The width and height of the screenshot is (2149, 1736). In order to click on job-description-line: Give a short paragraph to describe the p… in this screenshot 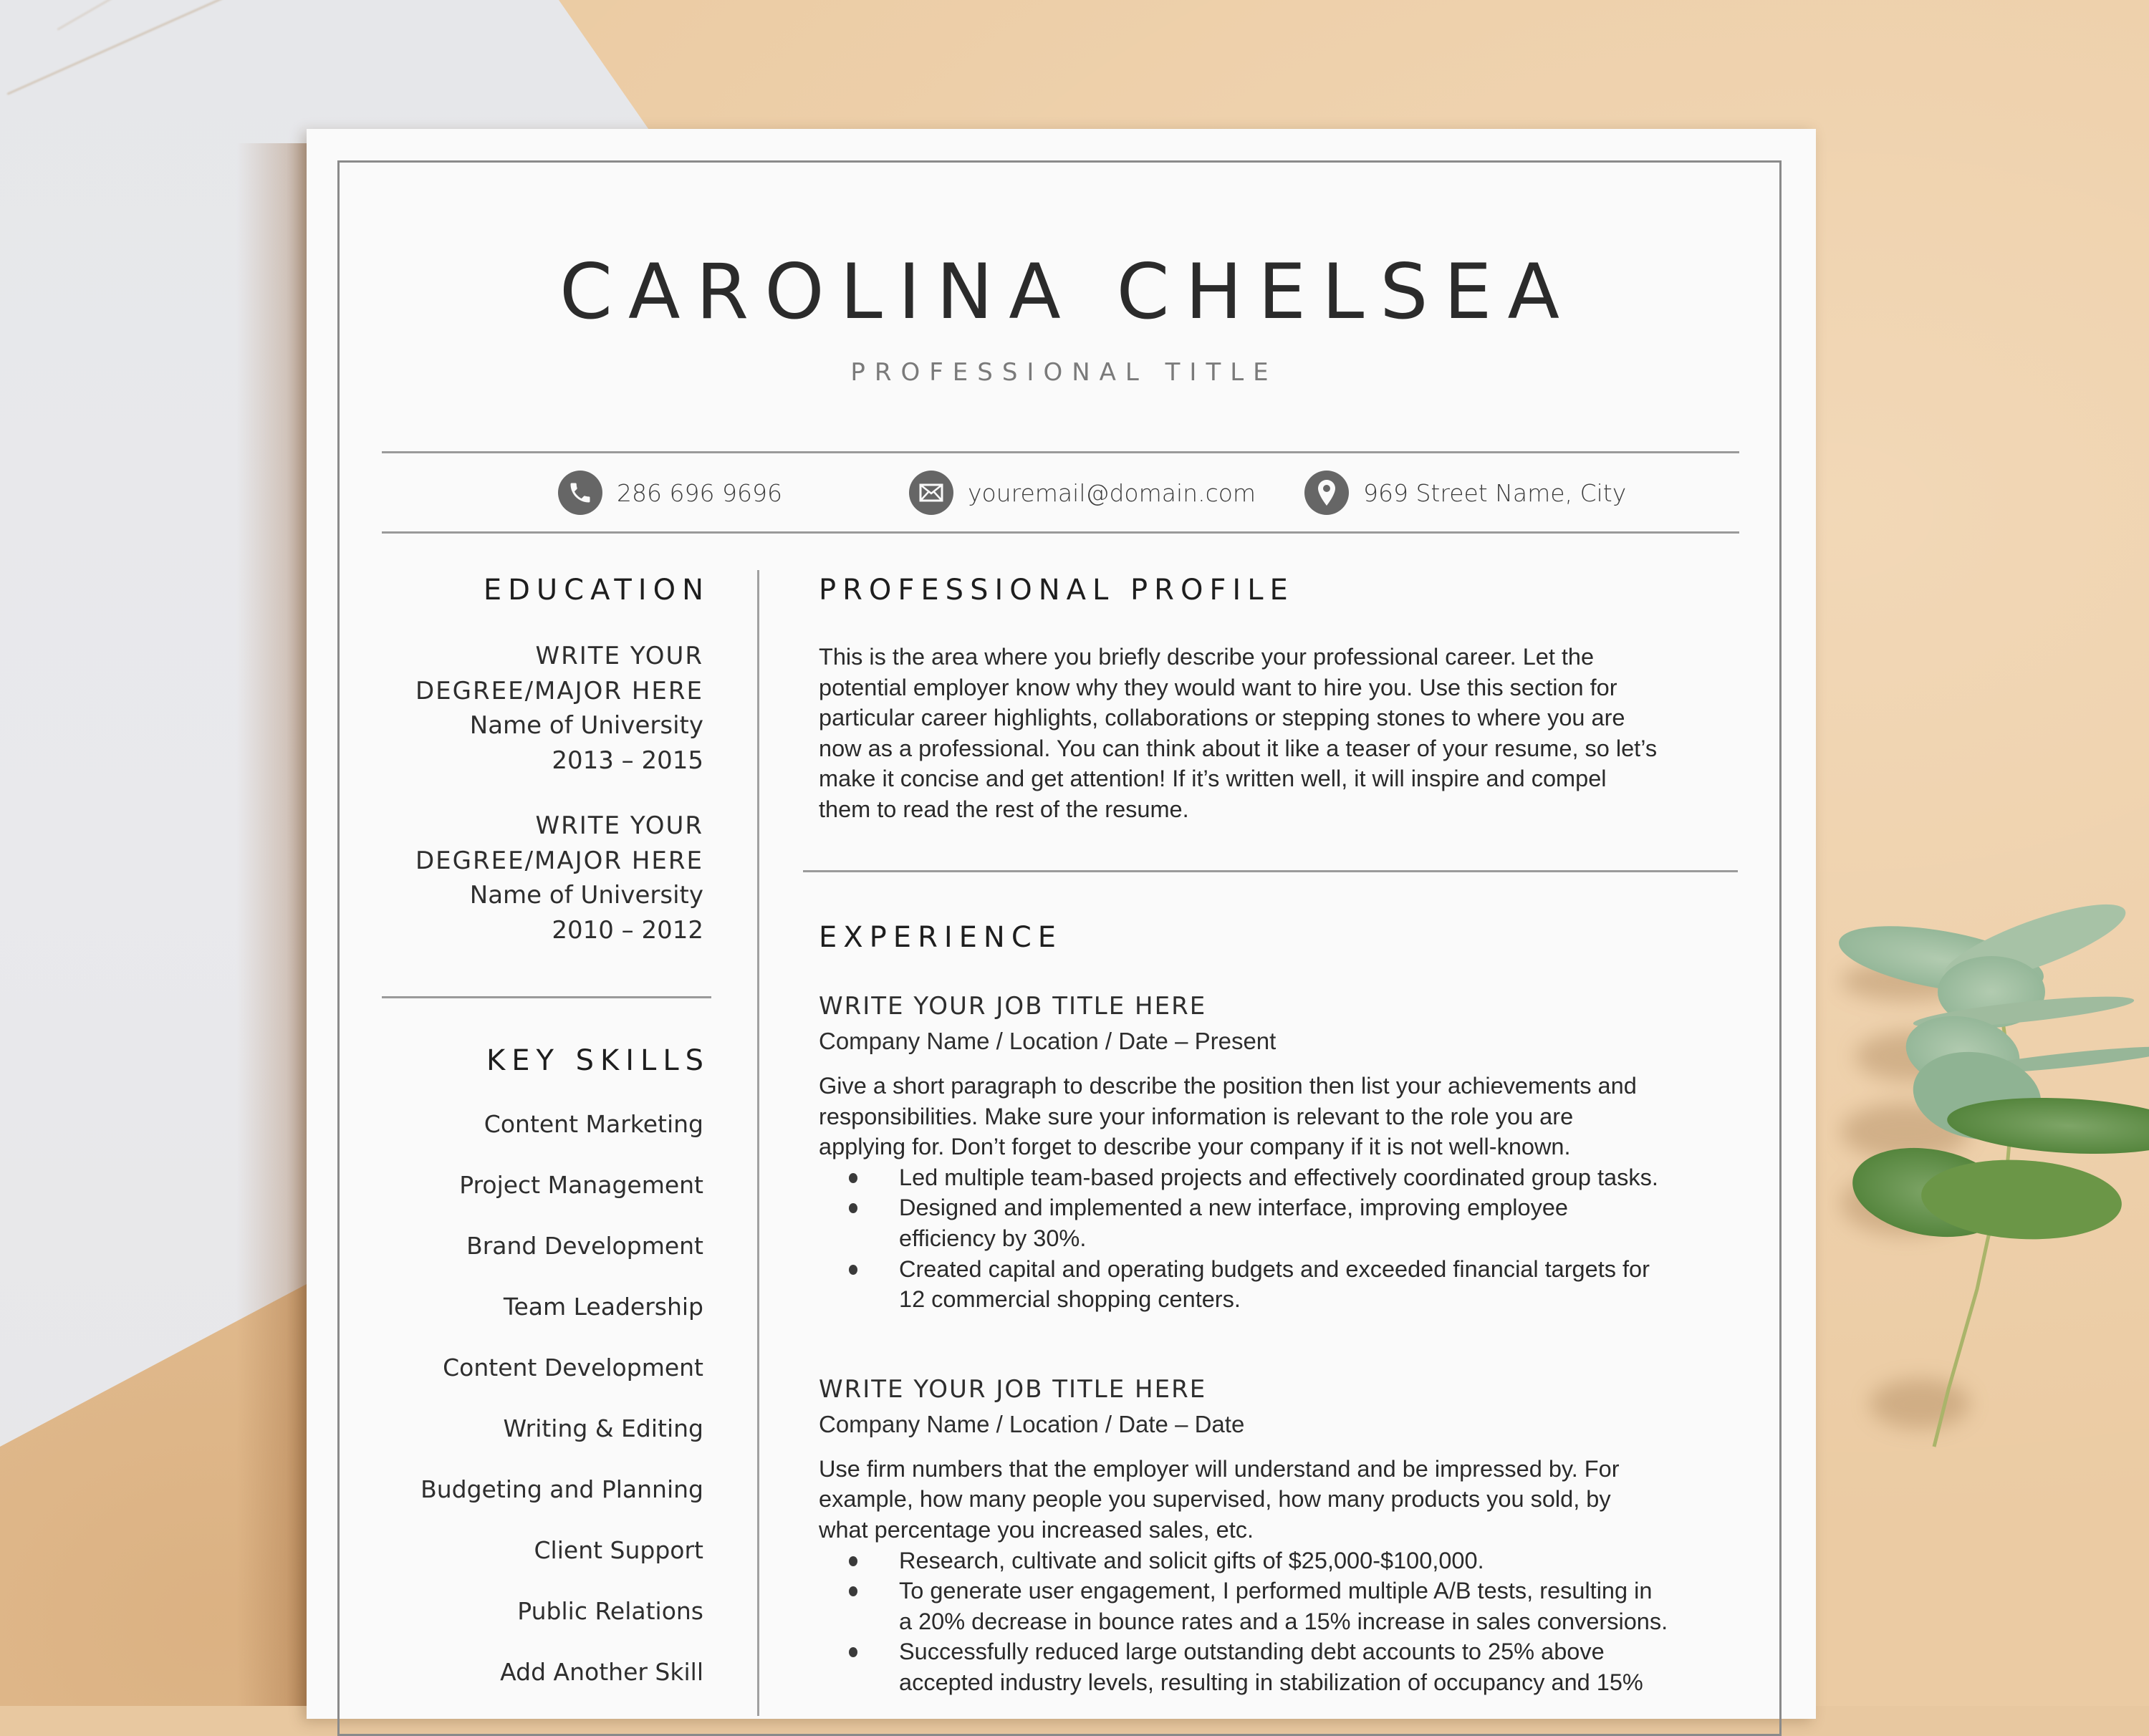, I will do `click(1228, 1086)`.